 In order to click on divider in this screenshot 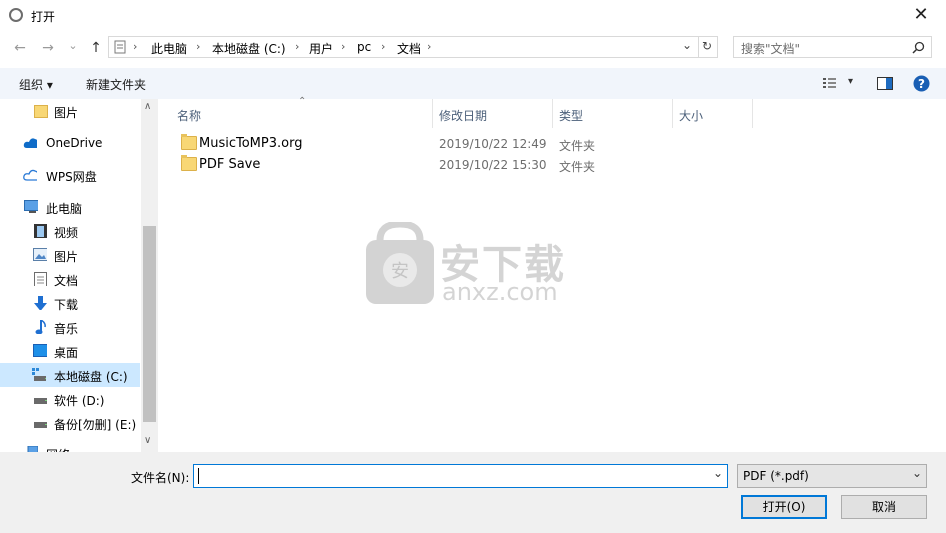, I will do `click(698, 47)`.